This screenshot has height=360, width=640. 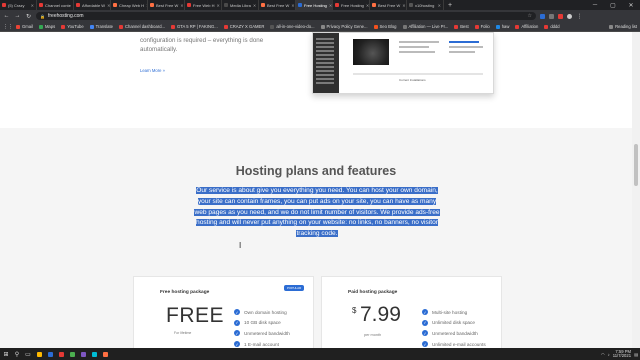 What do you see at coordinates (636, 165) in the screenshot?
I see `scrollbar-thumb` at bounding box center [636, 165].